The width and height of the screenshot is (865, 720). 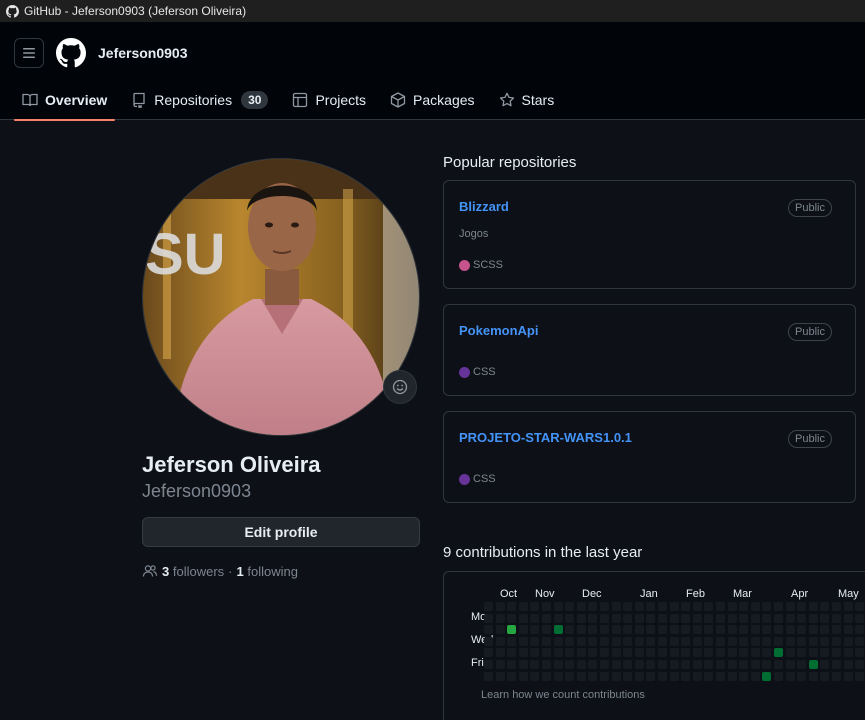 I want to click on set-status-button, so click(x=400, y=387).